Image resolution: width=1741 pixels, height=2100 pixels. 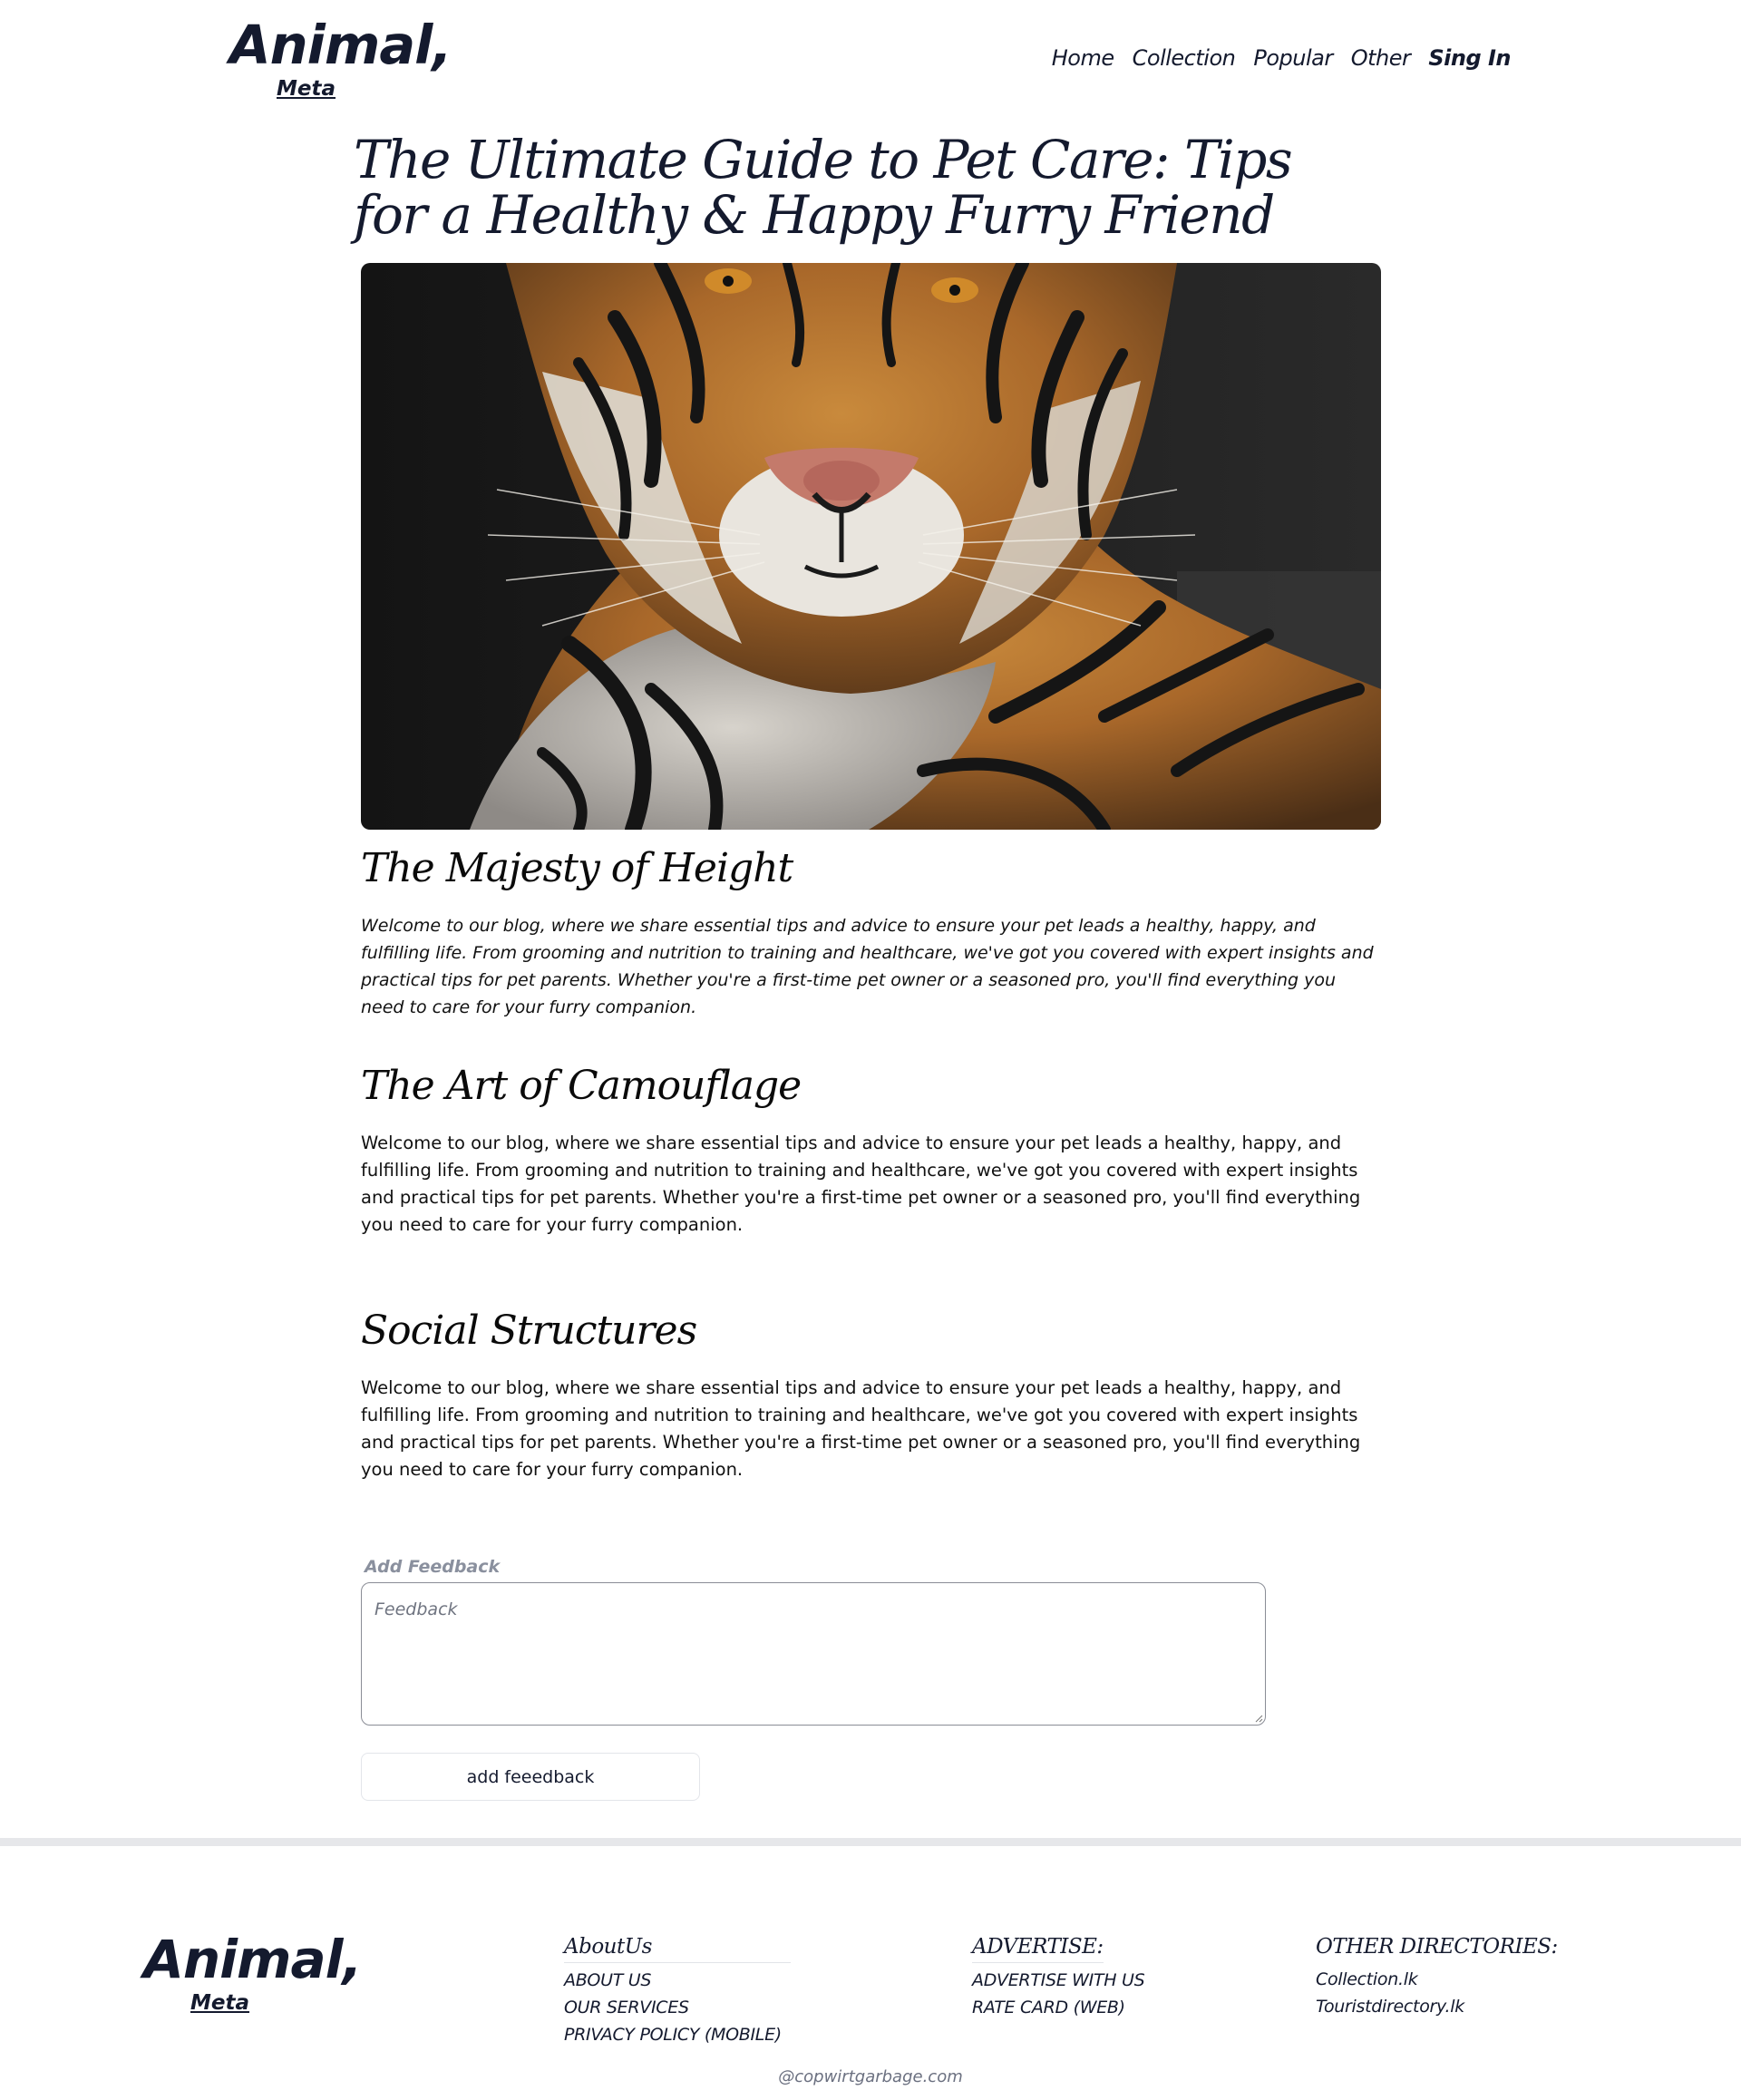 I want to click on section-heading-2: The Art of Camouflage, so click(x=581, y=1086).